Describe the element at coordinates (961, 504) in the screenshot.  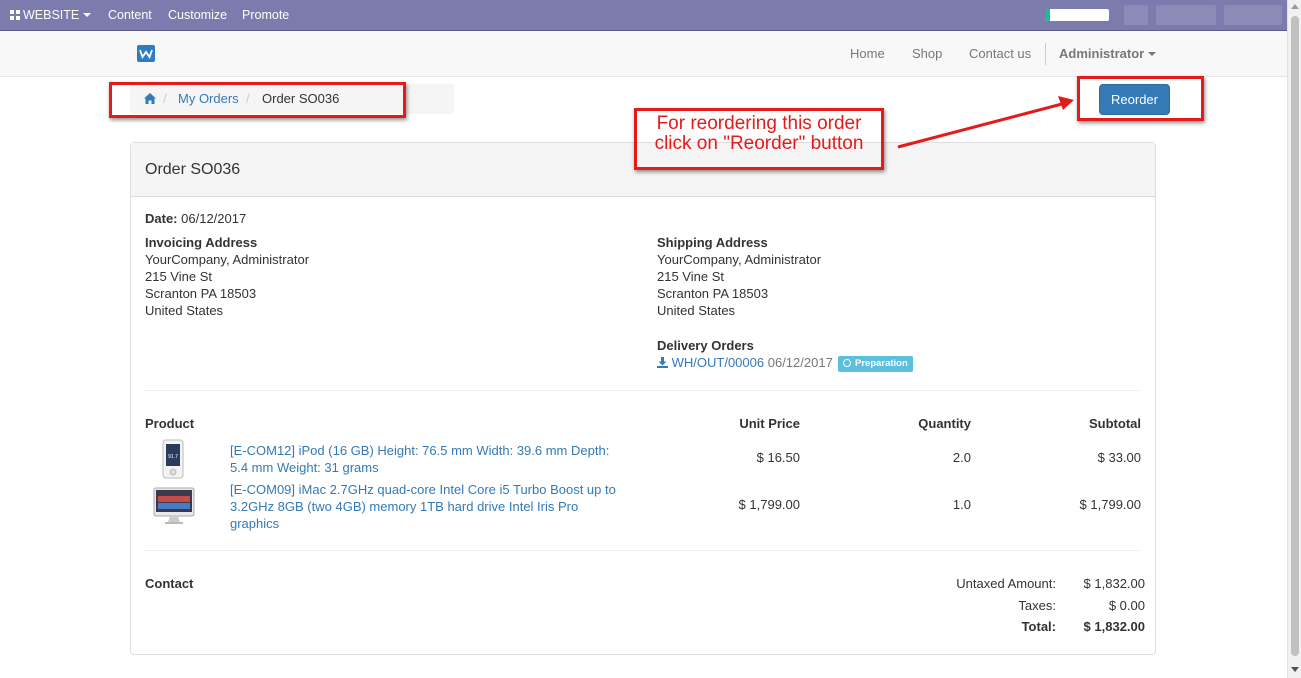
I see `quantity: 1.0` at that location.